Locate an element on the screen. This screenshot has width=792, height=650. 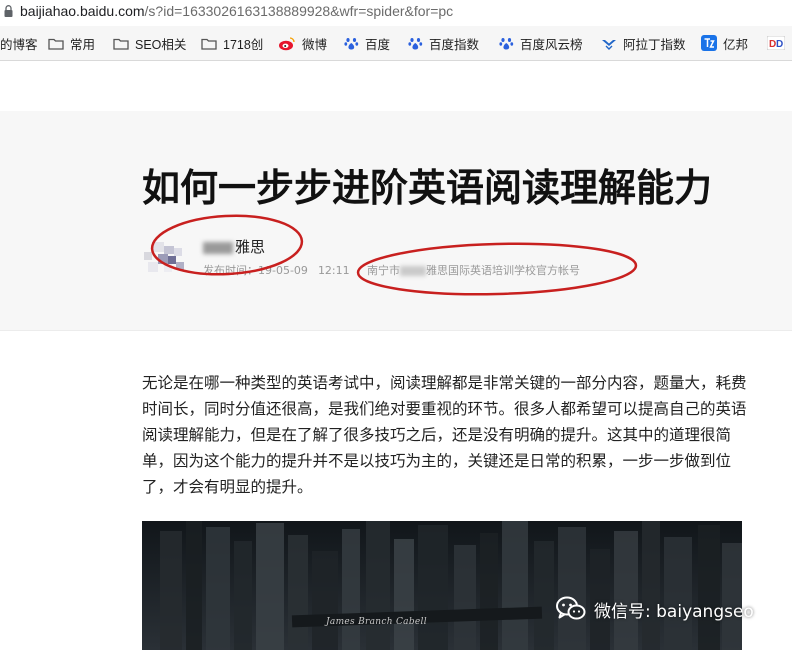
bookmark-weibo: 微博 is located at coordinates (302, 43).